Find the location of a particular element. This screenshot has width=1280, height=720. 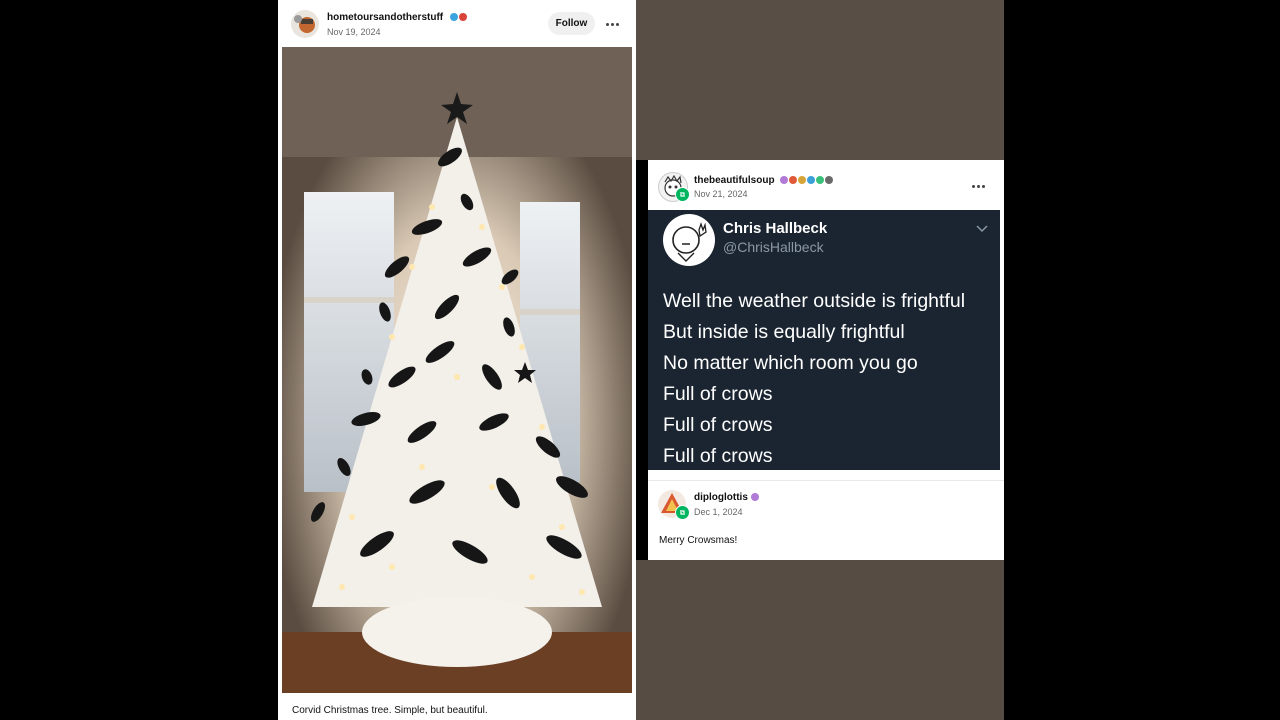

divider is located at coordinates (826, 480).